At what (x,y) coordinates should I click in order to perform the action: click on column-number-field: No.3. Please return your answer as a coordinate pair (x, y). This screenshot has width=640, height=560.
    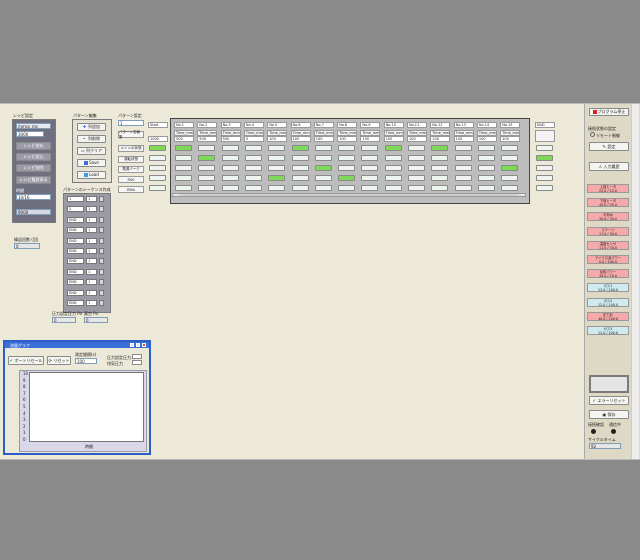
    Looking at the image, I should click on (230, 125).